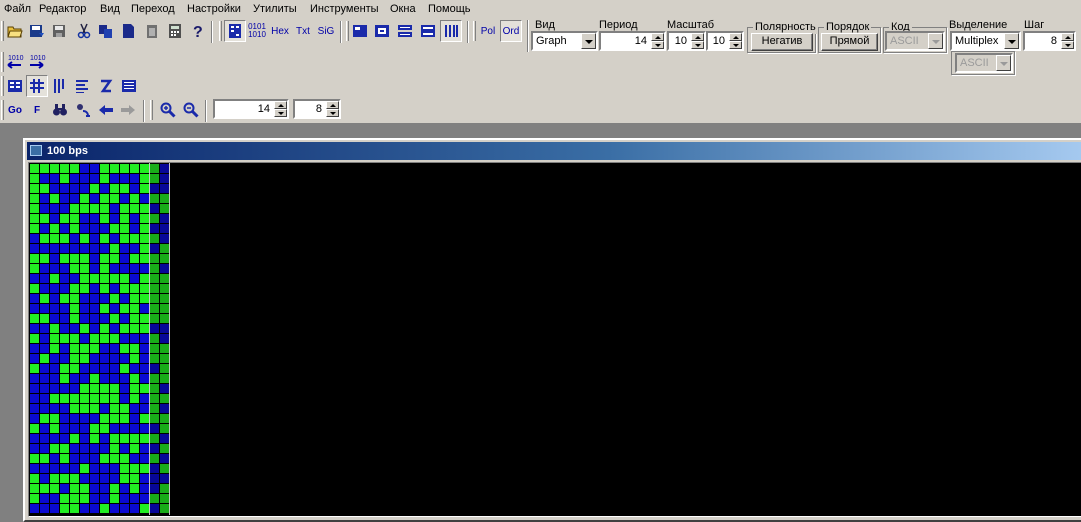 This screenshot has width=1081, height=522. I want to click on go-button: Go, so click(15, 110).